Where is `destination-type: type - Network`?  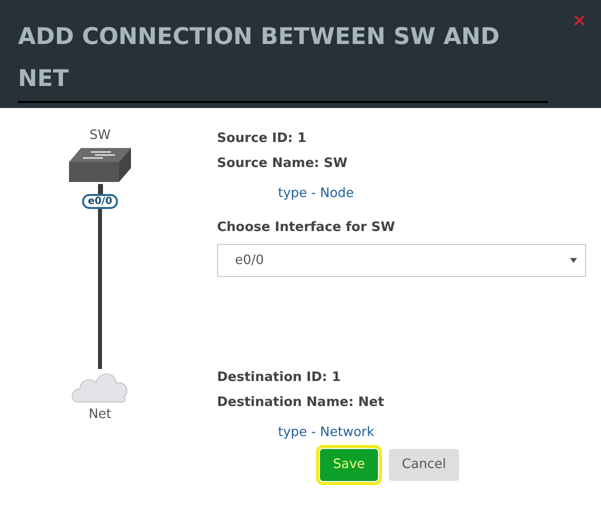
destination-type: type - Network is located at coordinates (326, 433).